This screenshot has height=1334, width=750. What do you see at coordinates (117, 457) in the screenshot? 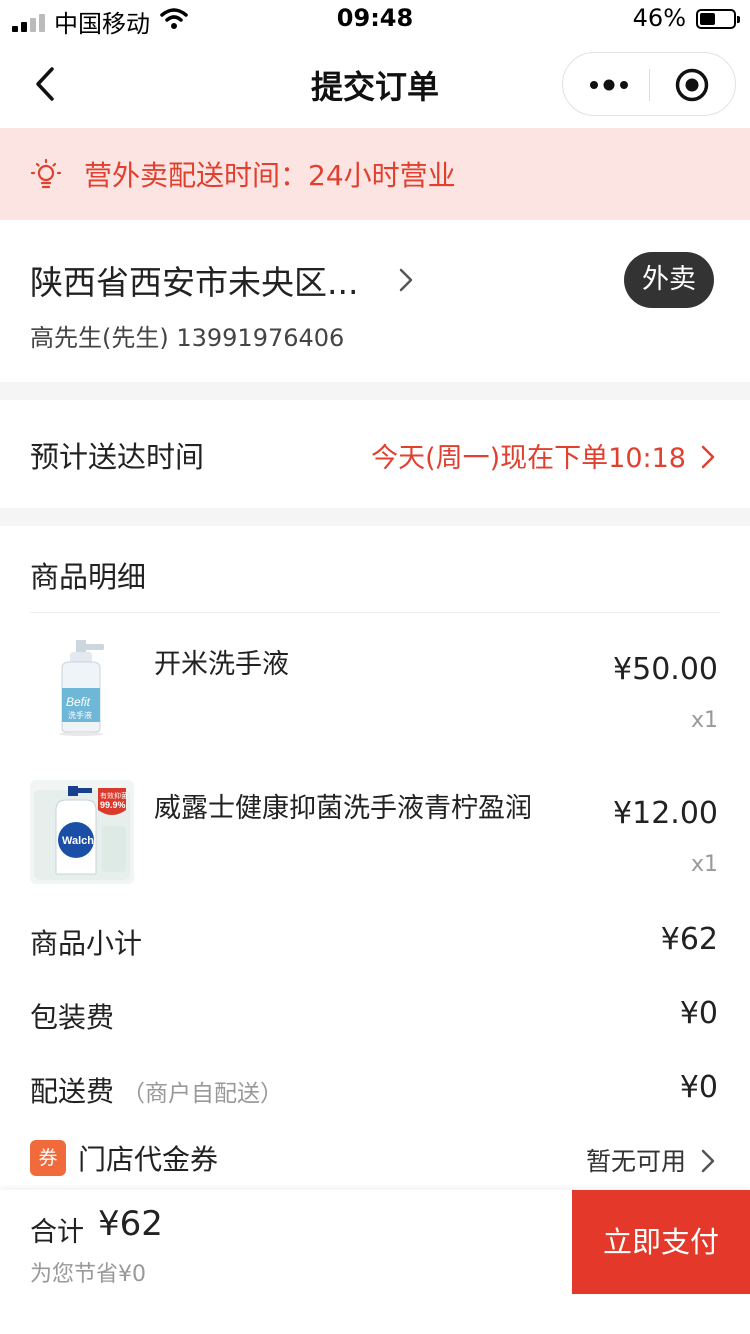
I see `delivery-time-label: 预计送达时间` at bounding box center [117, 457].